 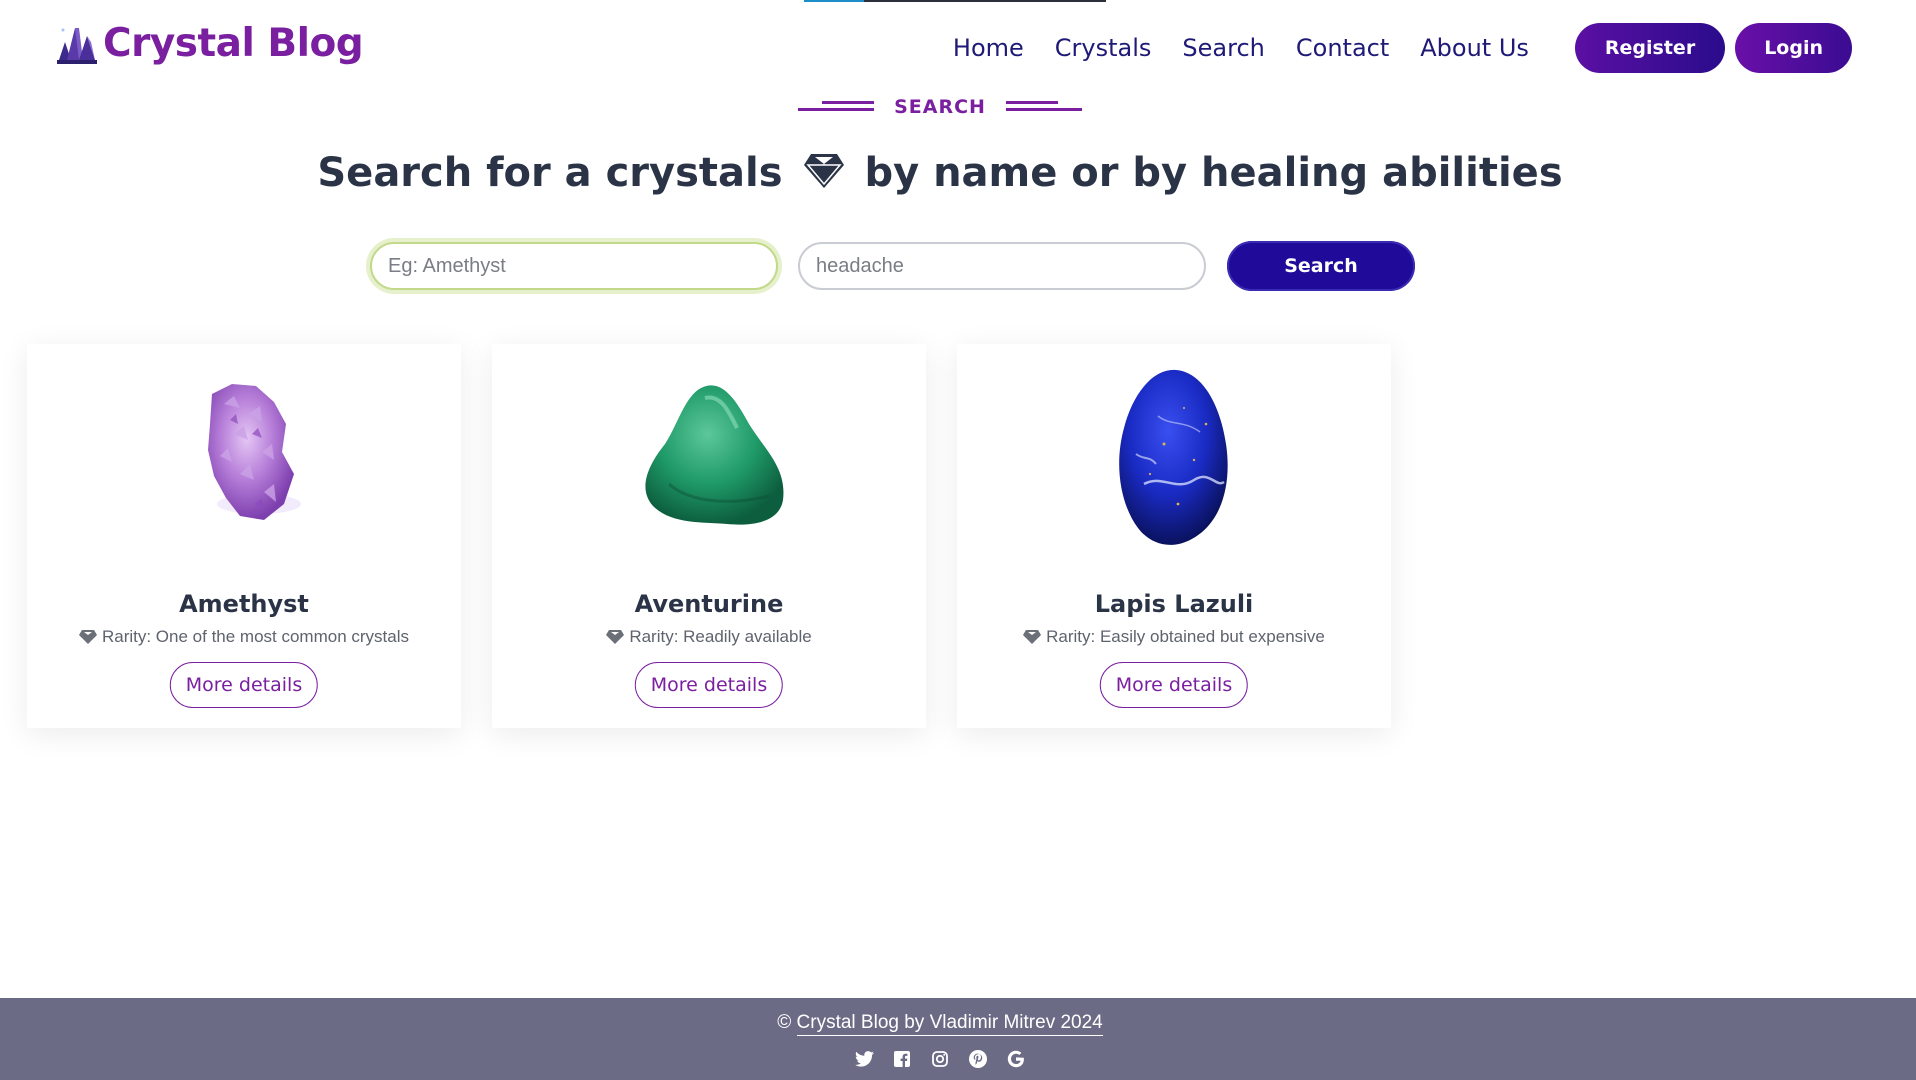 I want to click on search-form: Search, so click(x=892, y=266).